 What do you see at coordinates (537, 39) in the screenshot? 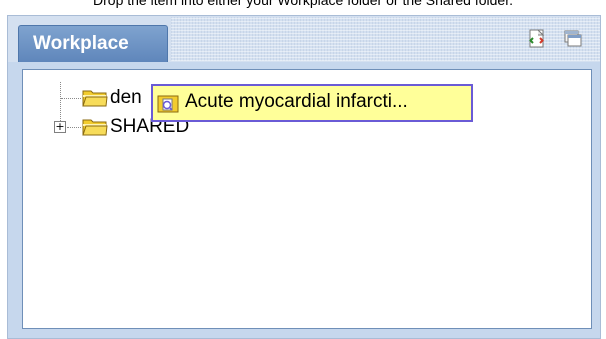
I see `refresh-icon` at bounding box center [537, 39].